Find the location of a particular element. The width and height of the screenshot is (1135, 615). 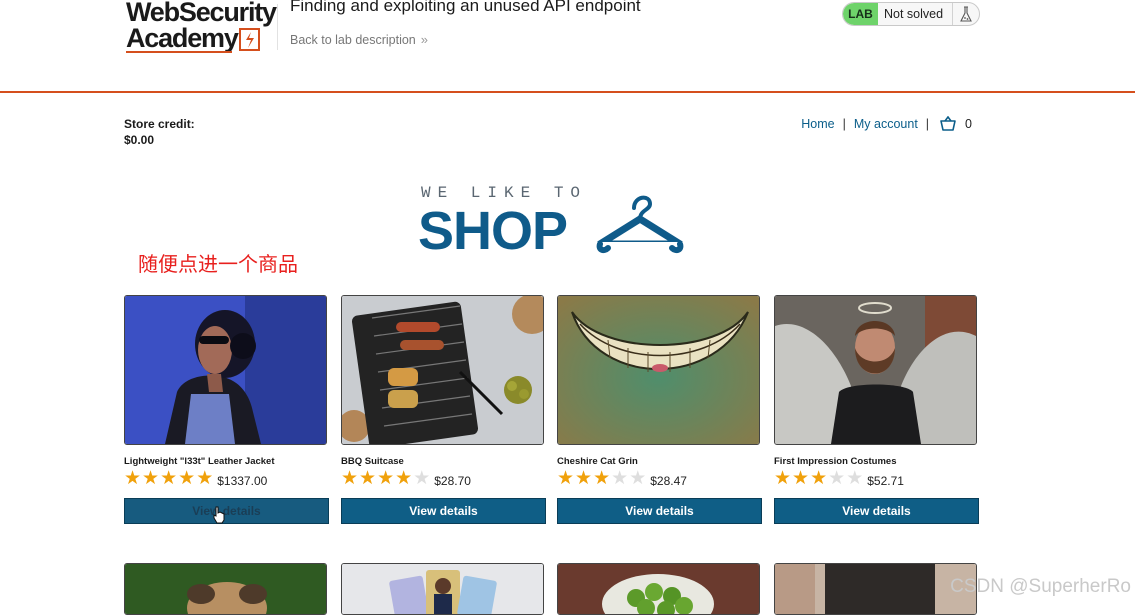

product-name: BBQ Suitcase is located at coordinates (372, 461).